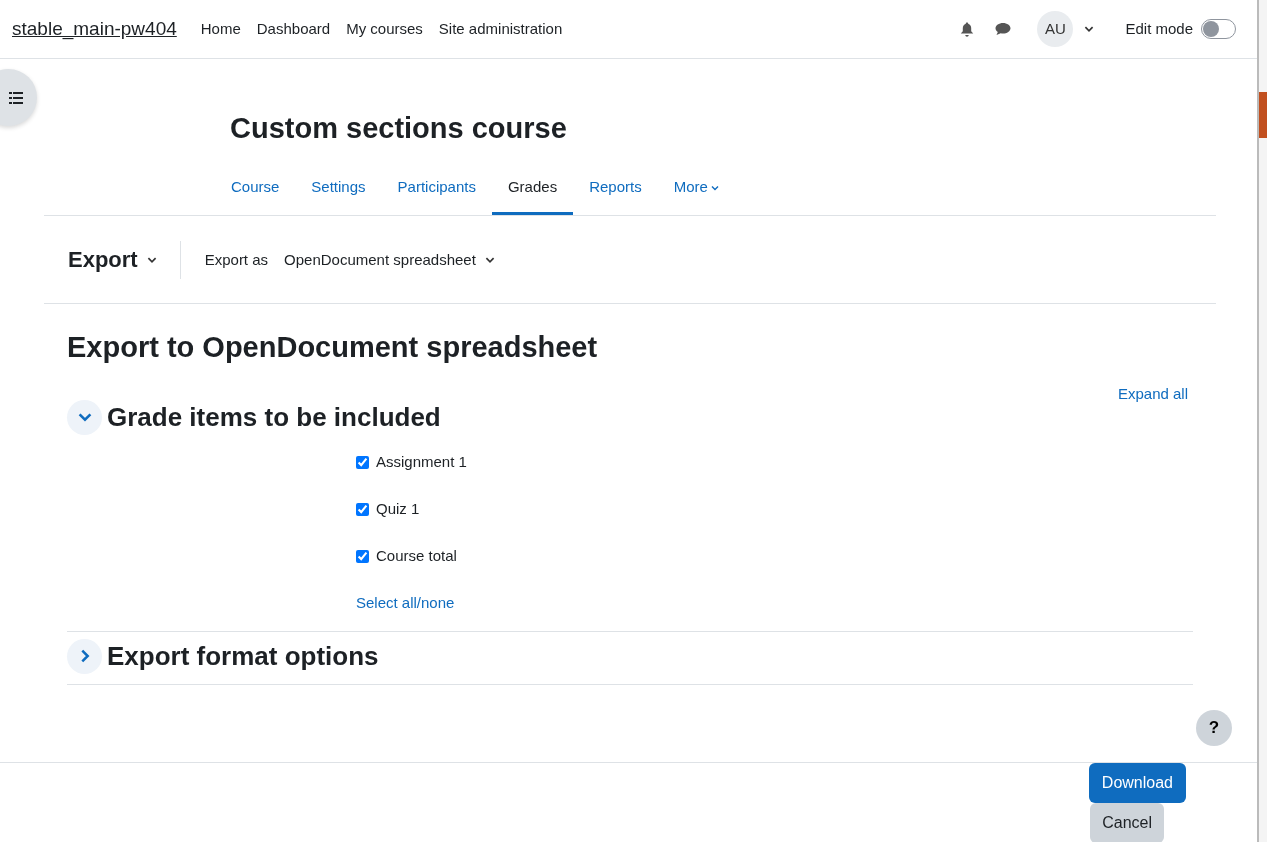  Describe the element at coordinates (416, 555) in the screenshot. I see `checkbox-label: Course total` at that location.